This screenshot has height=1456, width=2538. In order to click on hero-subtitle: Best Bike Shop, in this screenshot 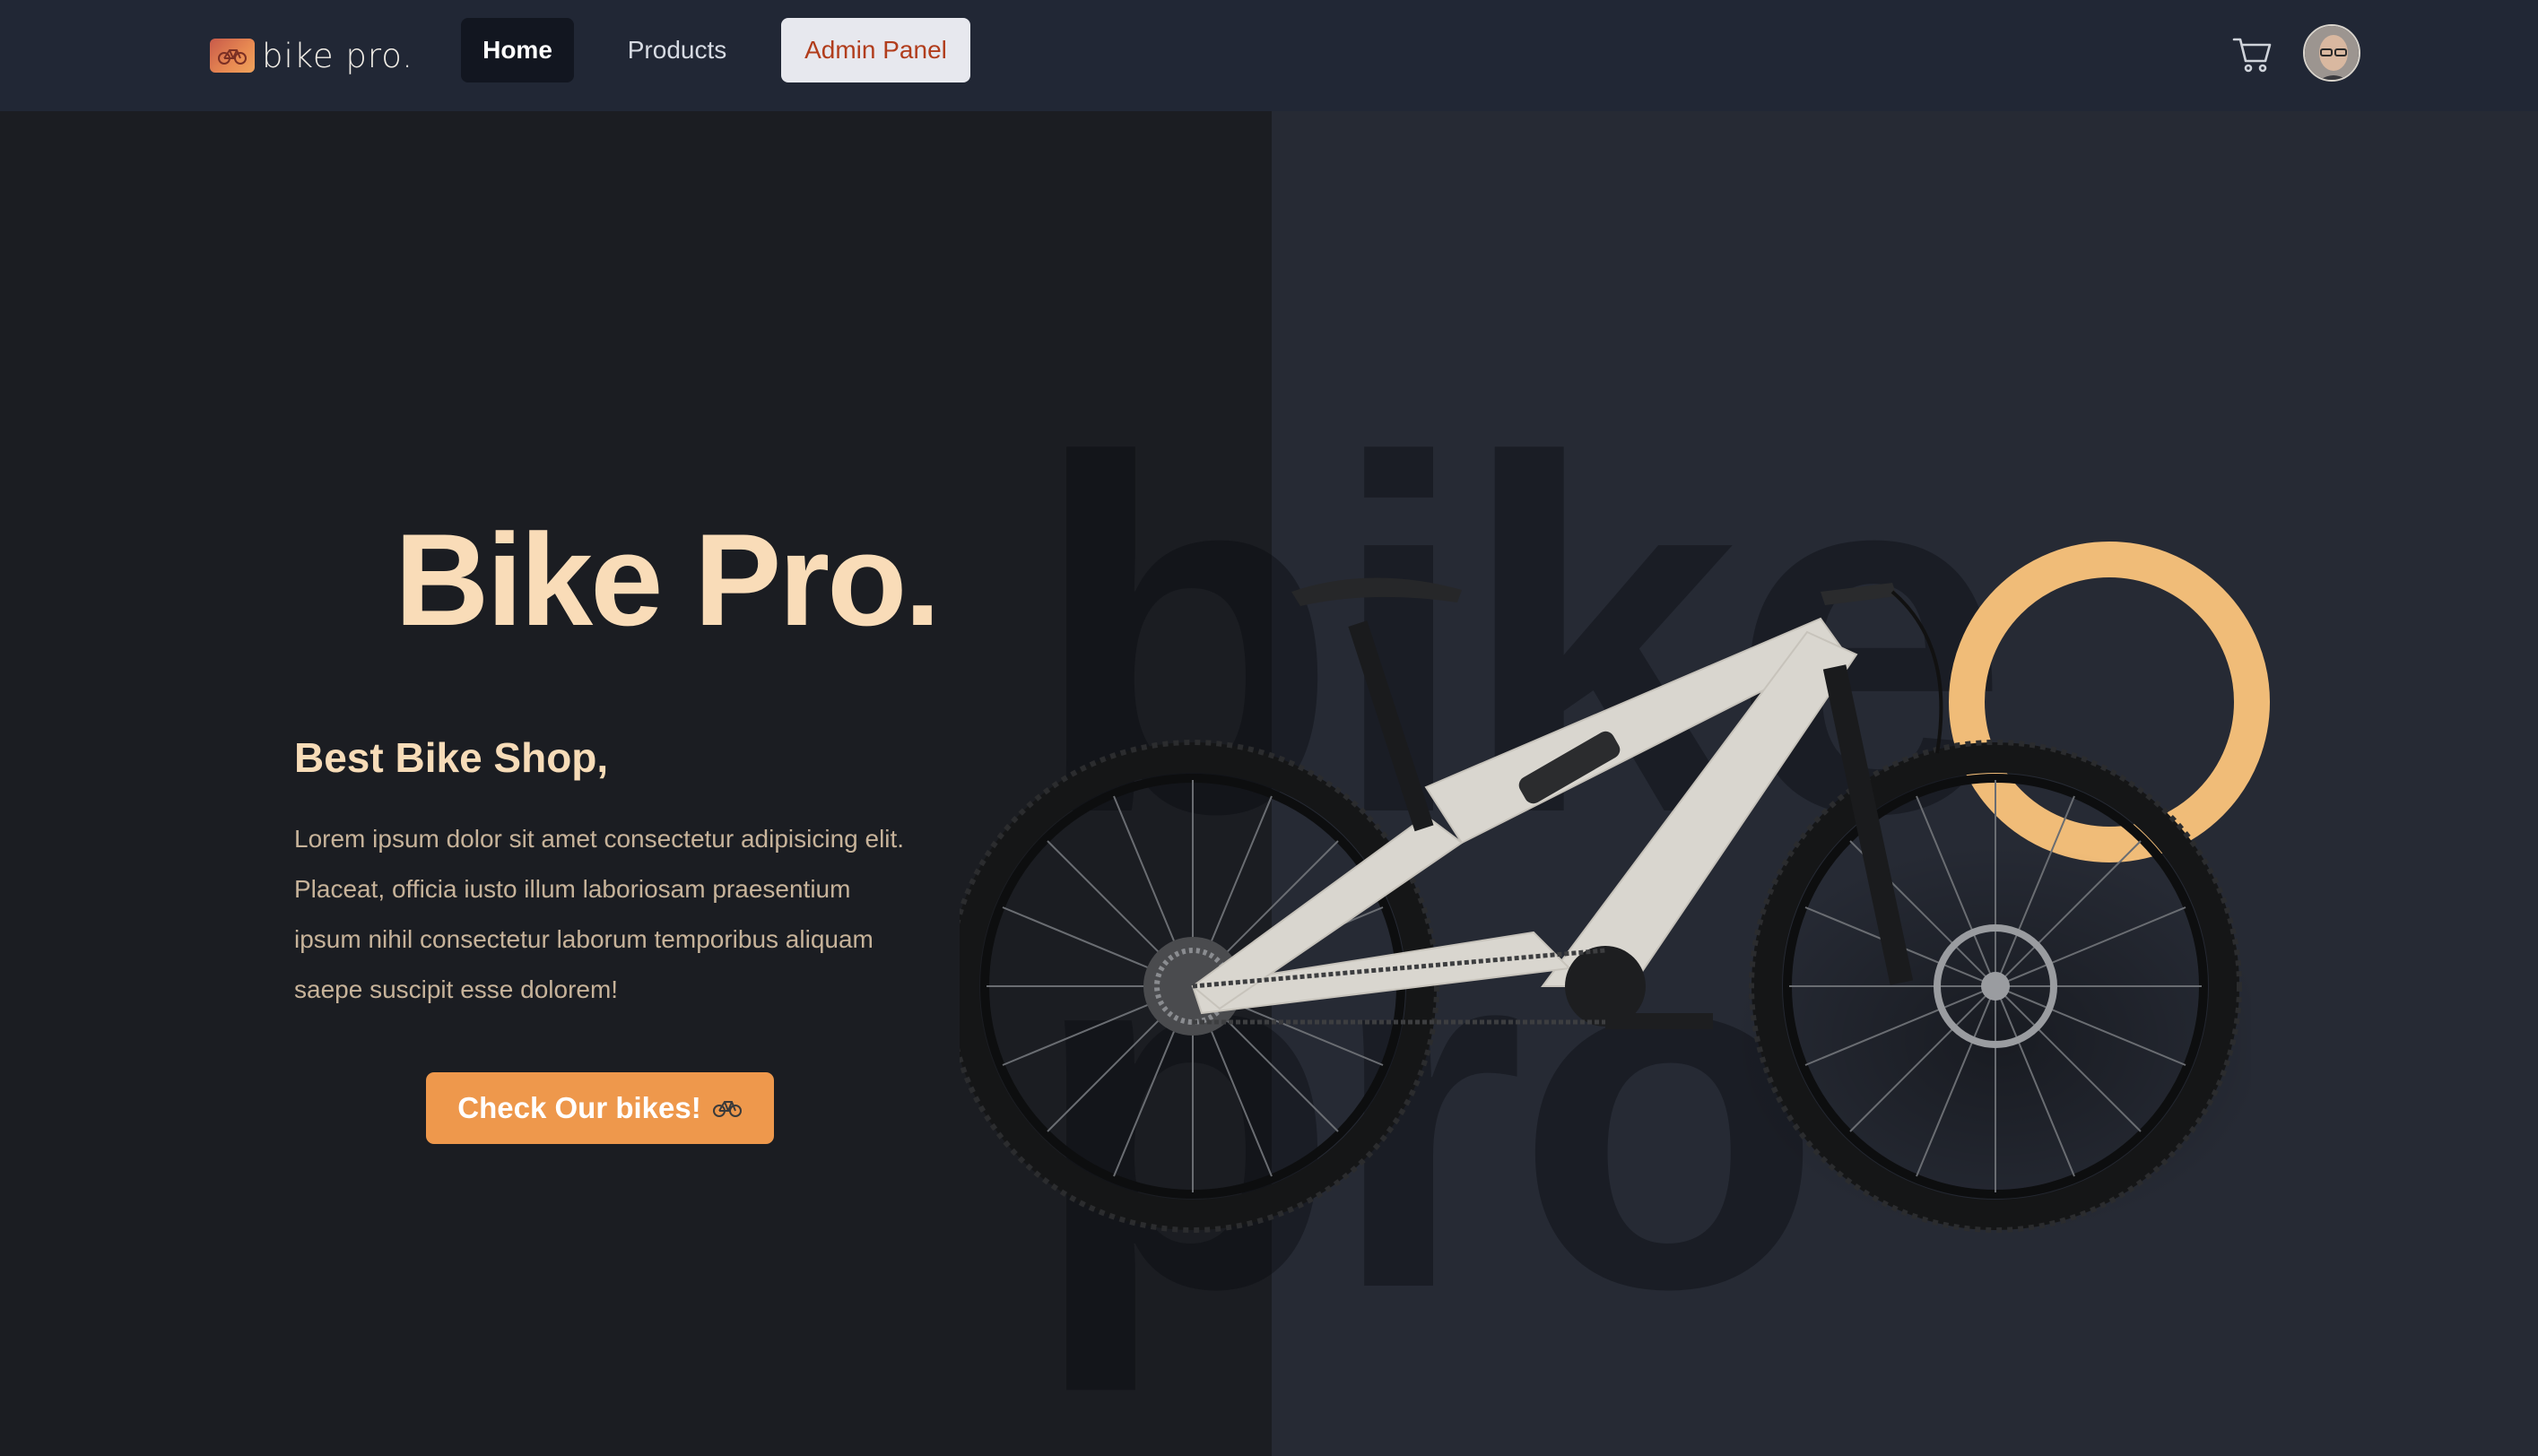, I will do `click(451, 757)`.